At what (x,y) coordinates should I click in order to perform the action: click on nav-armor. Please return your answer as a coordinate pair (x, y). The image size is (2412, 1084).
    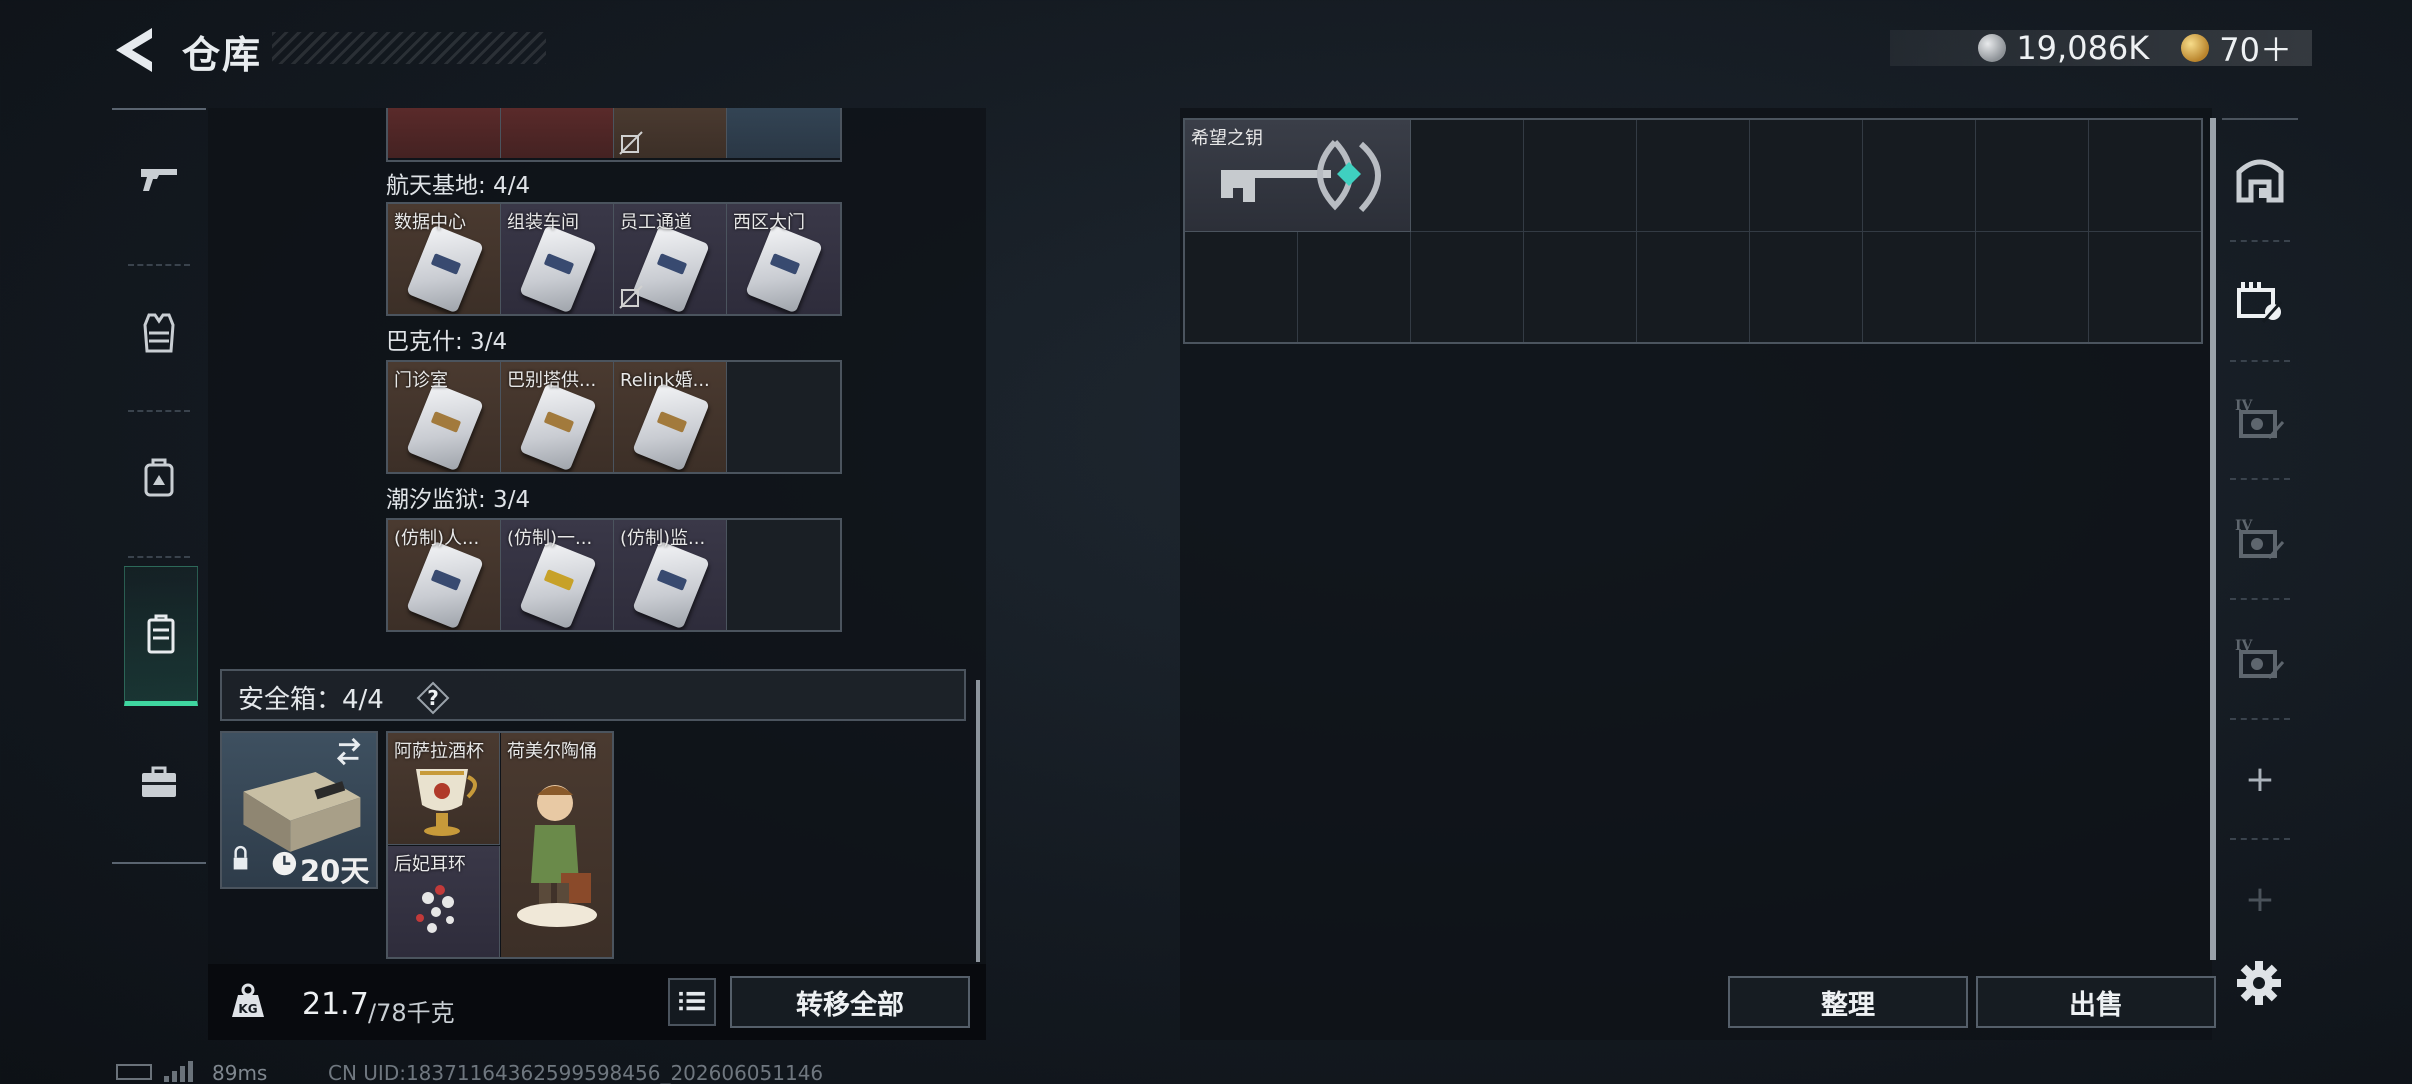
    Looking at the image, I should click on (159, 333).